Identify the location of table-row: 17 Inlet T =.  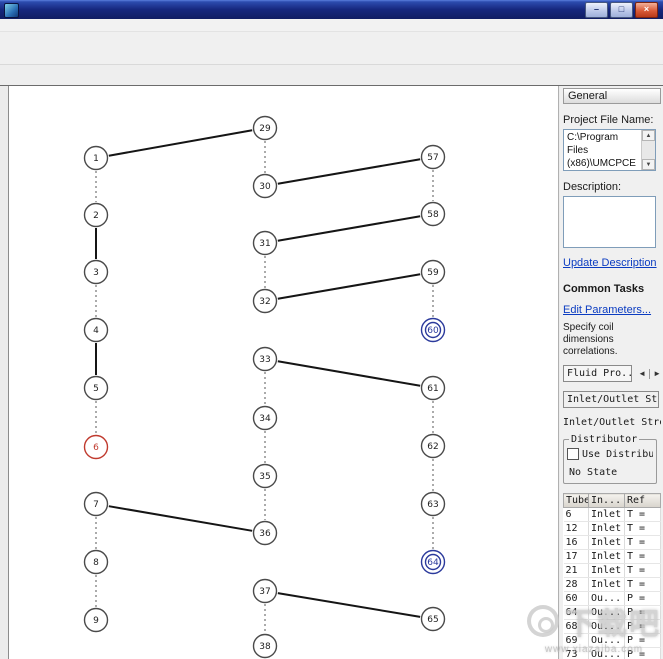
(612, 556).